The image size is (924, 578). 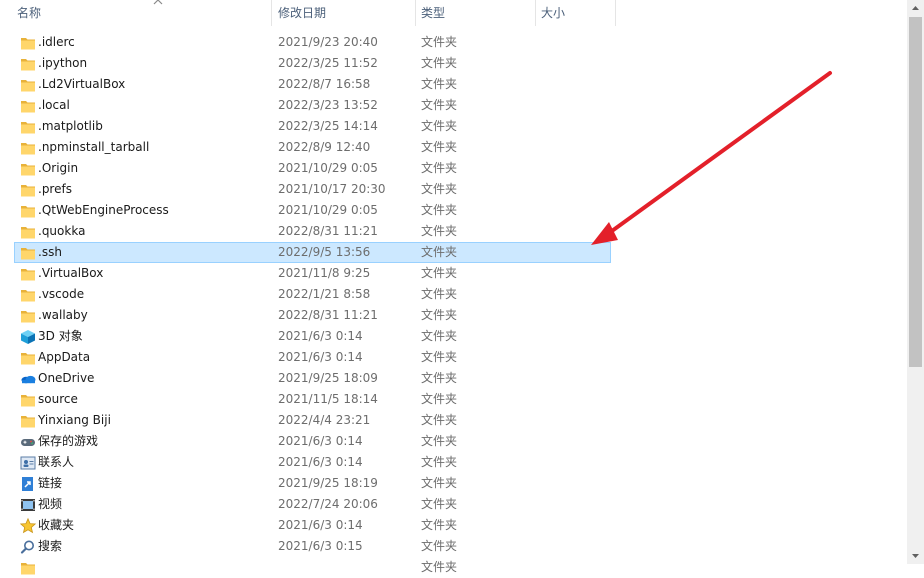 I want to click on file-date: 2021/11/8 9:25, so click(x=324, y=273).